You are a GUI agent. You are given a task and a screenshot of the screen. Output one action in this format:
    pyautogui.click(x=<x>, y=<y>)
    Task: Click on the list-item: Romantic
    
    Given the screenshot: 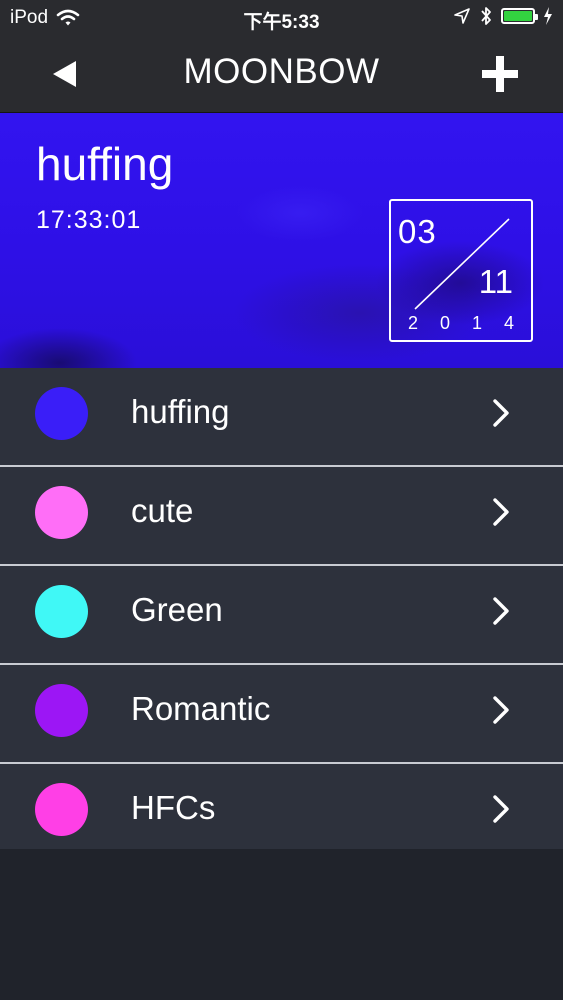 What is the action you would take?
    pyautogui.click(x=281, y=714)
    